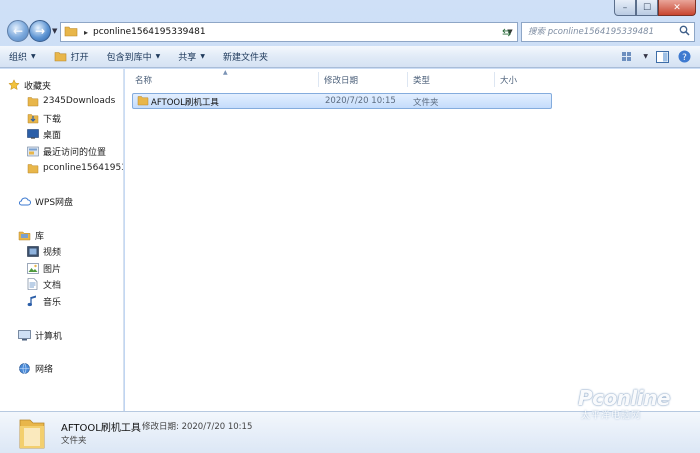  I want to click on help-icon: ?, so click(684, 57).